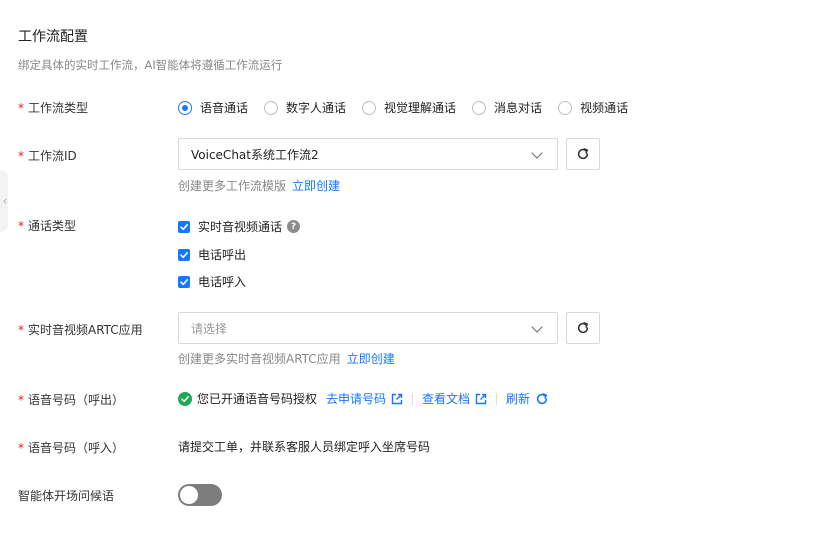 This screenshot has height=550, width=816. I want to click on checkbox-inbound-call: 电话呼入, so click(212, 281).